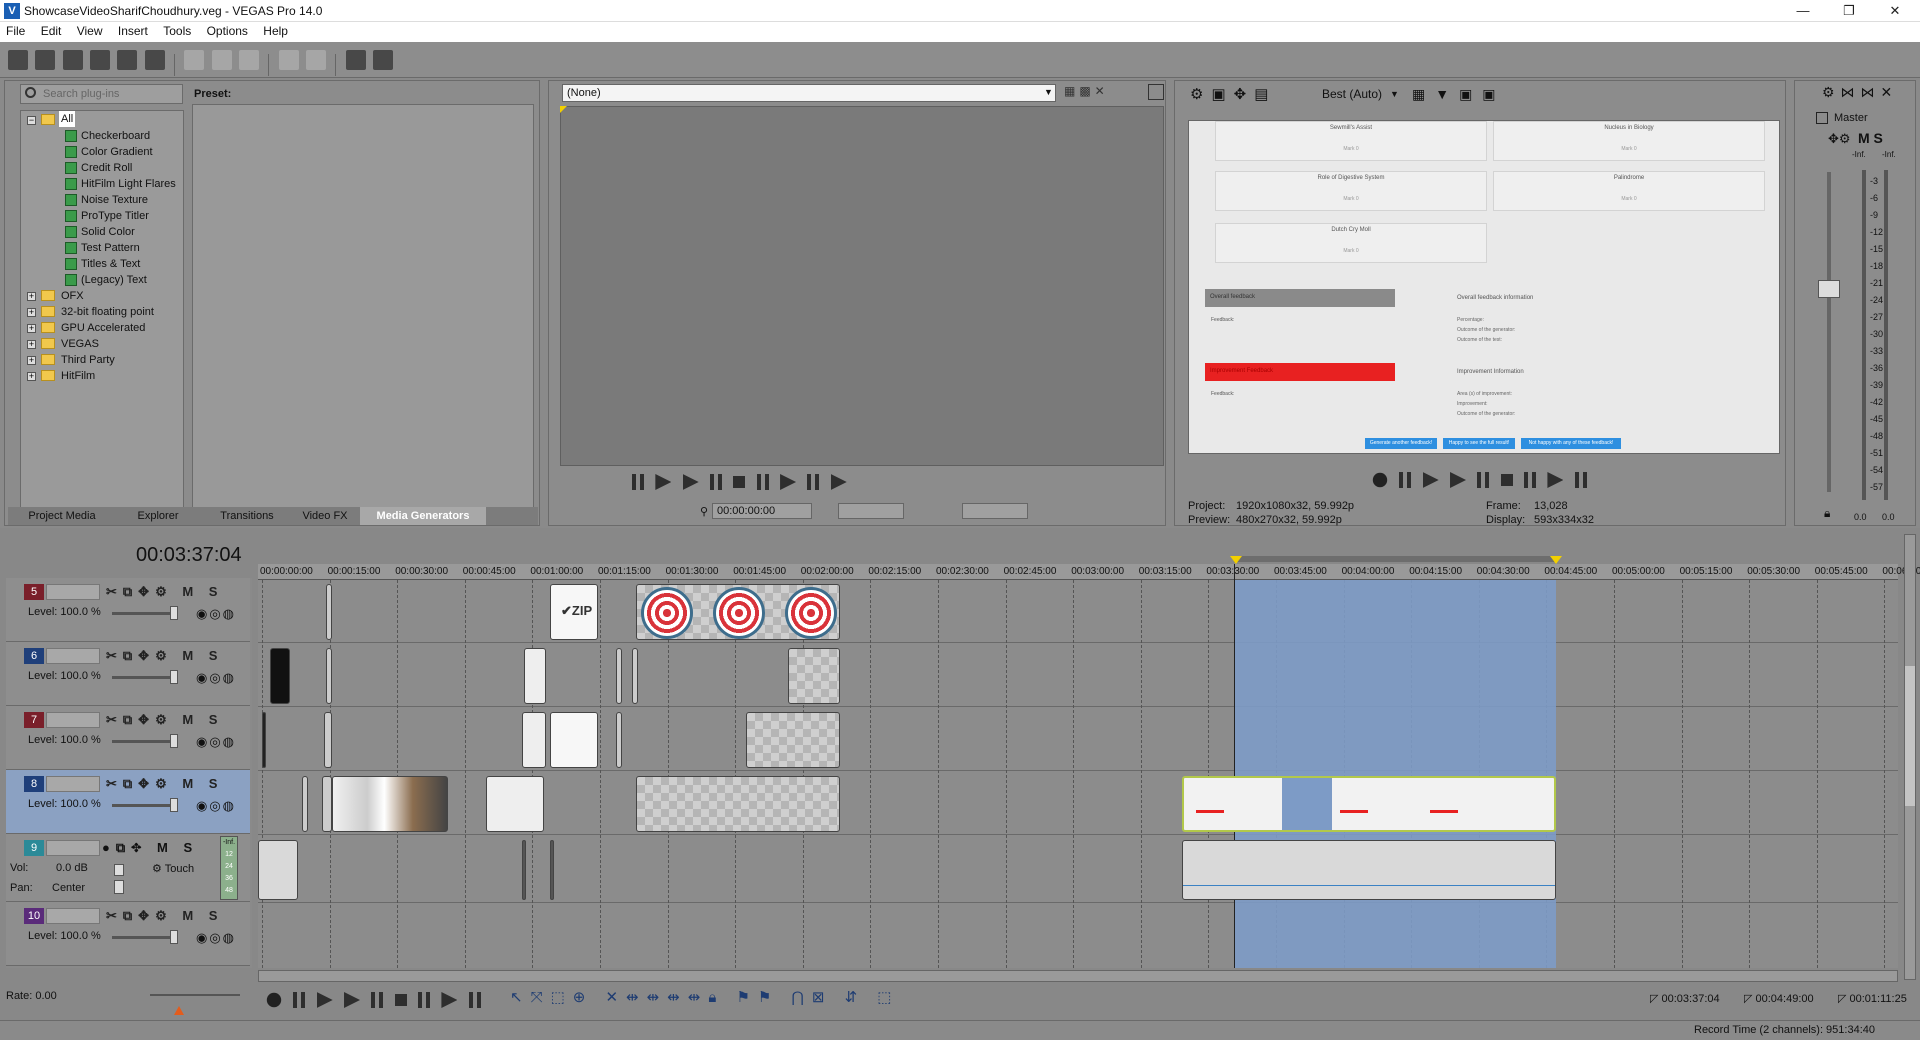 The height and width of the screenshot is (1040, 1920). I want to click on play-from-start-icon, so click(324, 1000).